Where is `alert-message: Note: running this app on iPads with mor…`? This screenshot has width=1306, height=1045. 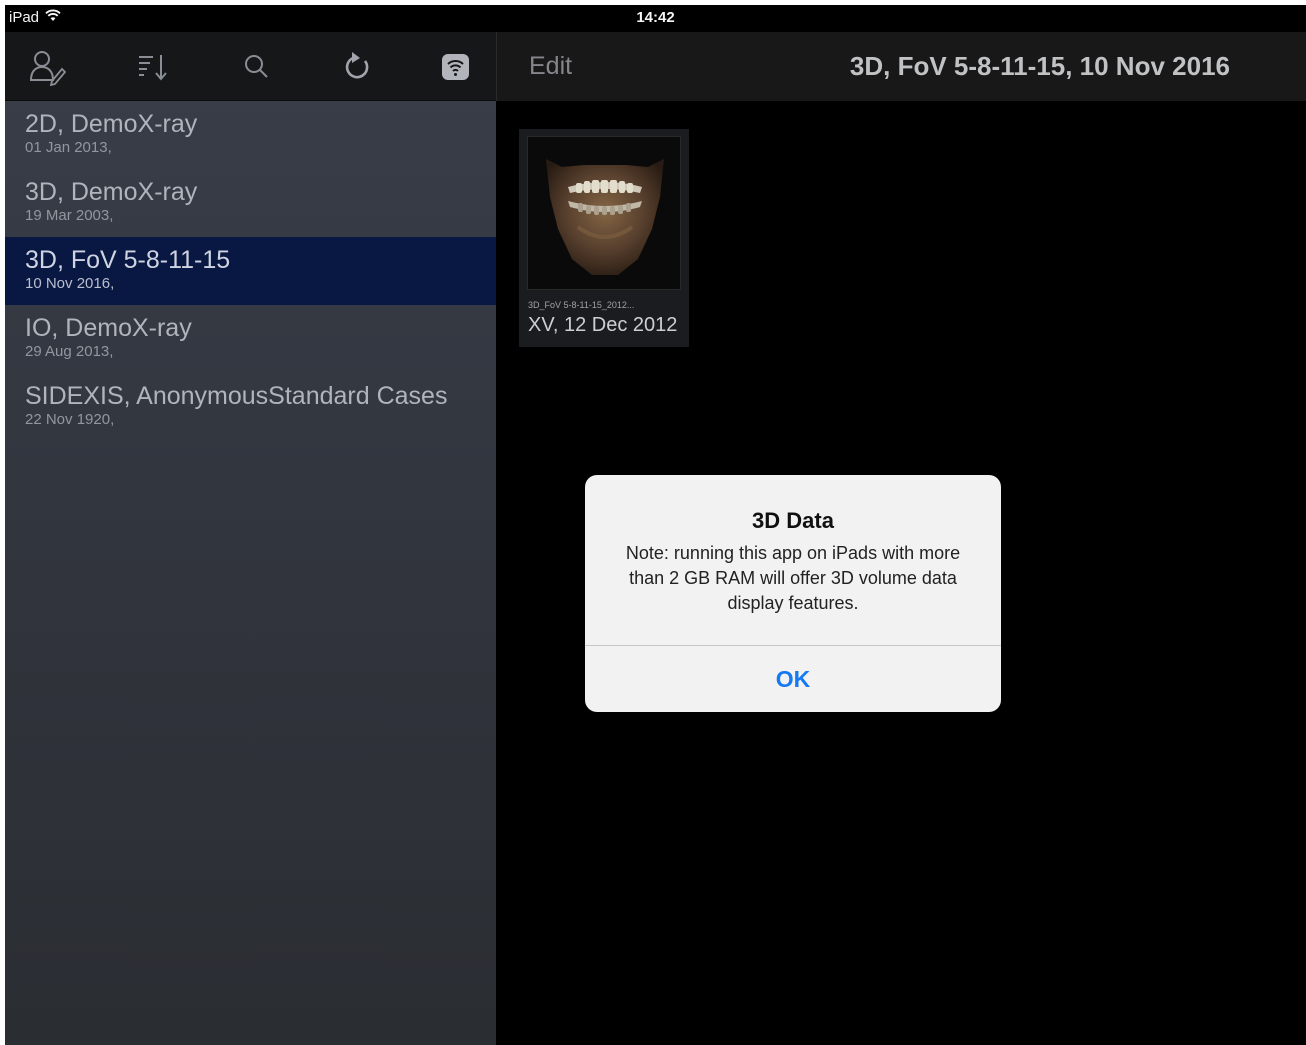 alert-message: Note: running this app on iPads with mor… is located at coordinates (793, 578).